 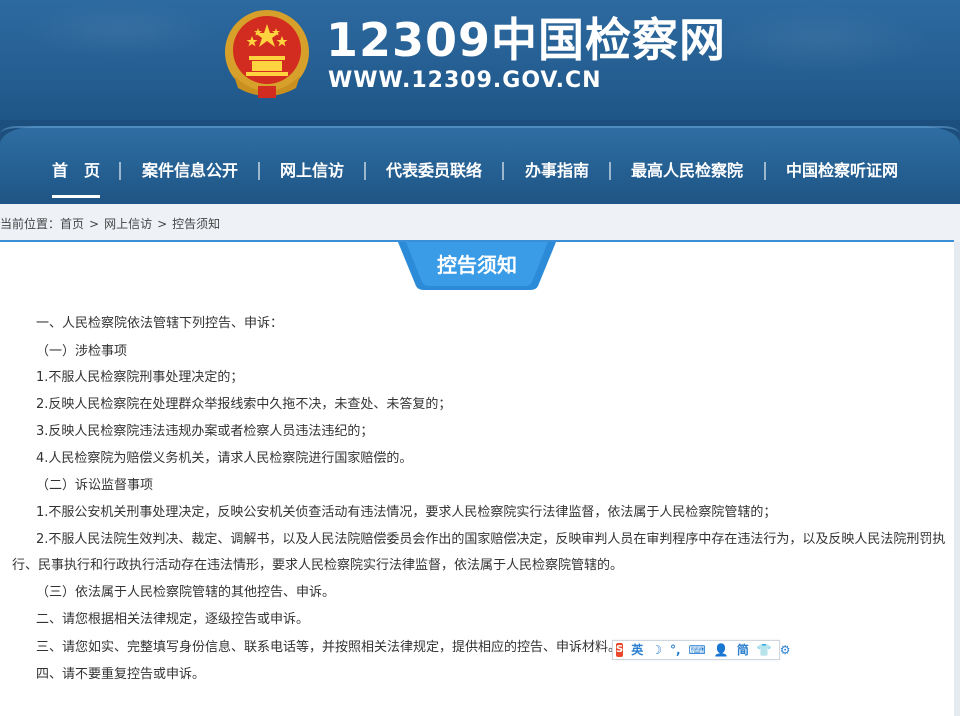 What do you see at coordinates (224, 458) in the screenshot?
I see `paragraph: 4.人民检察院为赔偿义务机关，请求人民检察院进行国家赔偿的。` at bounding box center [224, 458].